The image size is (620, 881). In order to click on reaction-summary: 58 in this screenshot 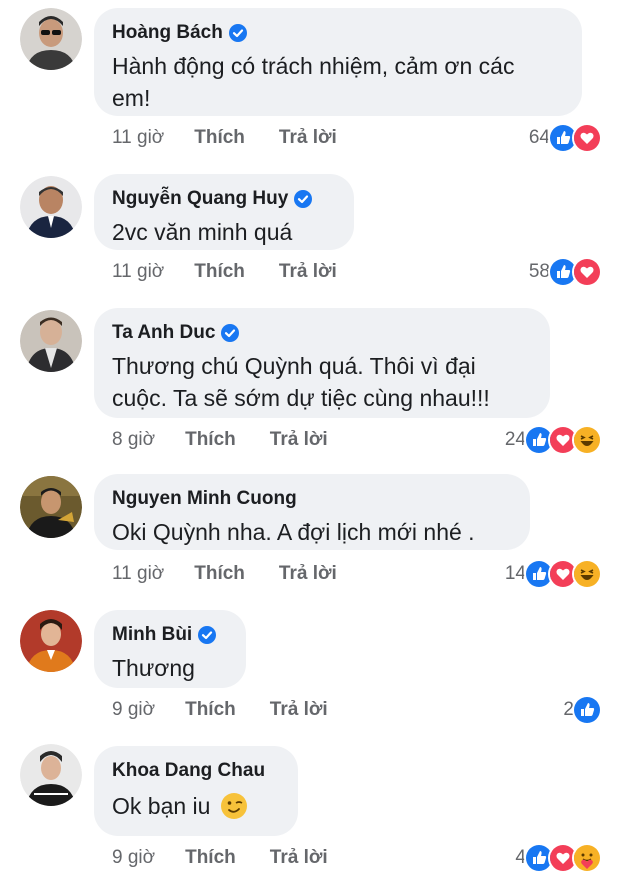, I will do `click(565, 272)`.